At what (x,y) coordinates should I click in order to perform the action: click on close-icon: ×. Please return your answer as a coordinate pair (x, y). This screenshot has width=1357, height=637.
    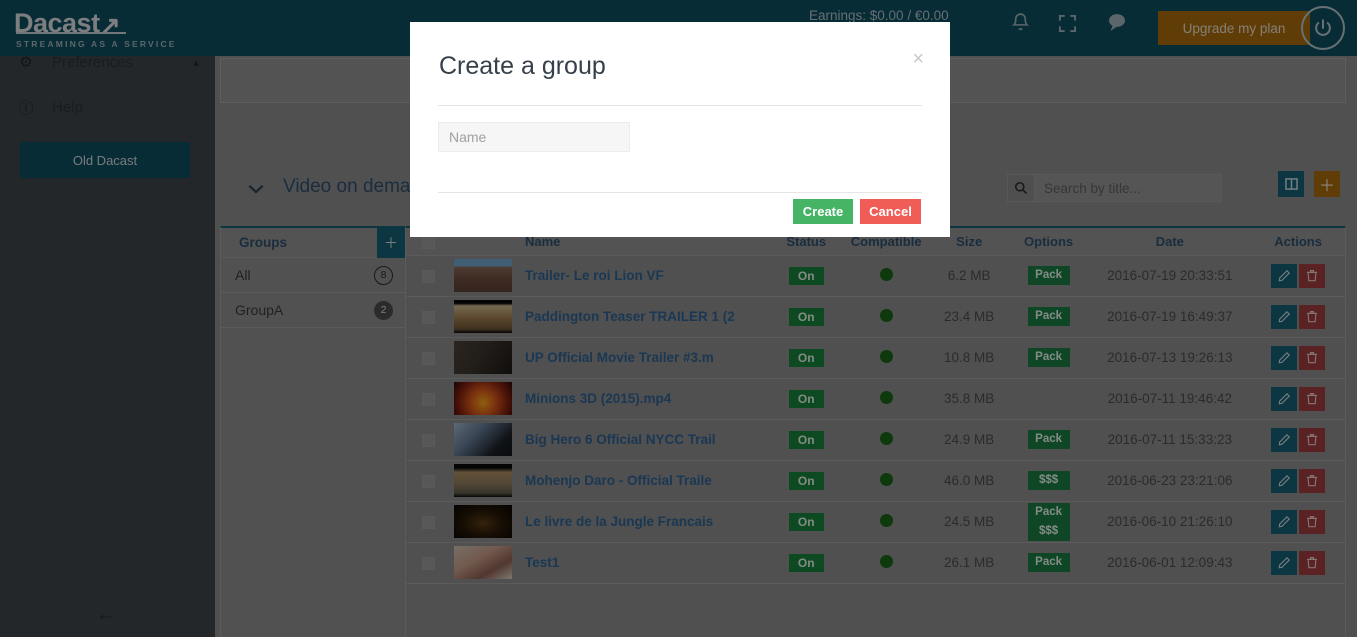
    Looking at the image, I should click on (918, 59).